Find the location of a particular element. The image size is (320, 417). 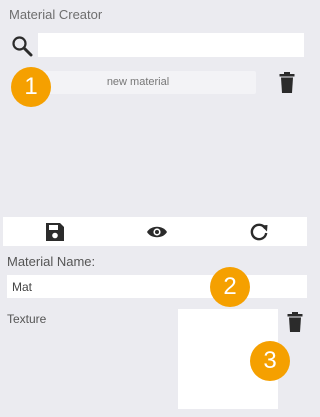

callout-badge-2: 2 is located at coordinates (230, 287).